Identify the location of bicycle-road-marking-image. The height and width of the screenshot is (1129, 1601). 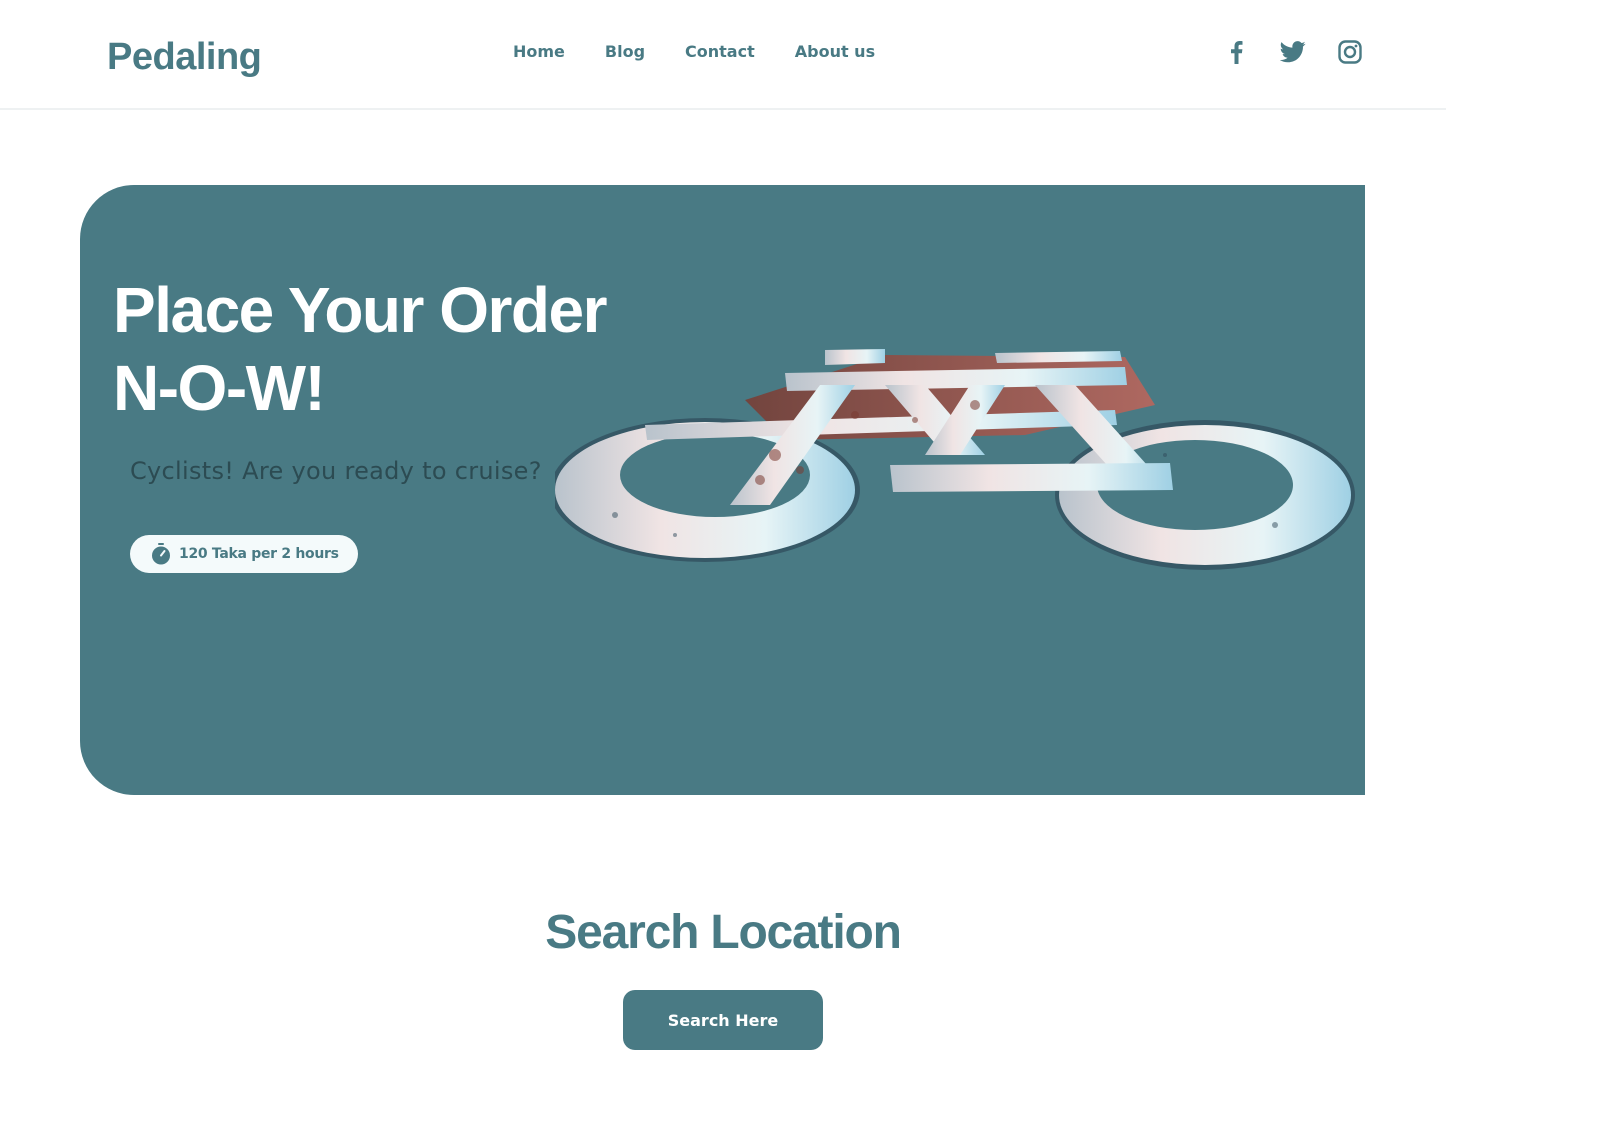
(955, 459).